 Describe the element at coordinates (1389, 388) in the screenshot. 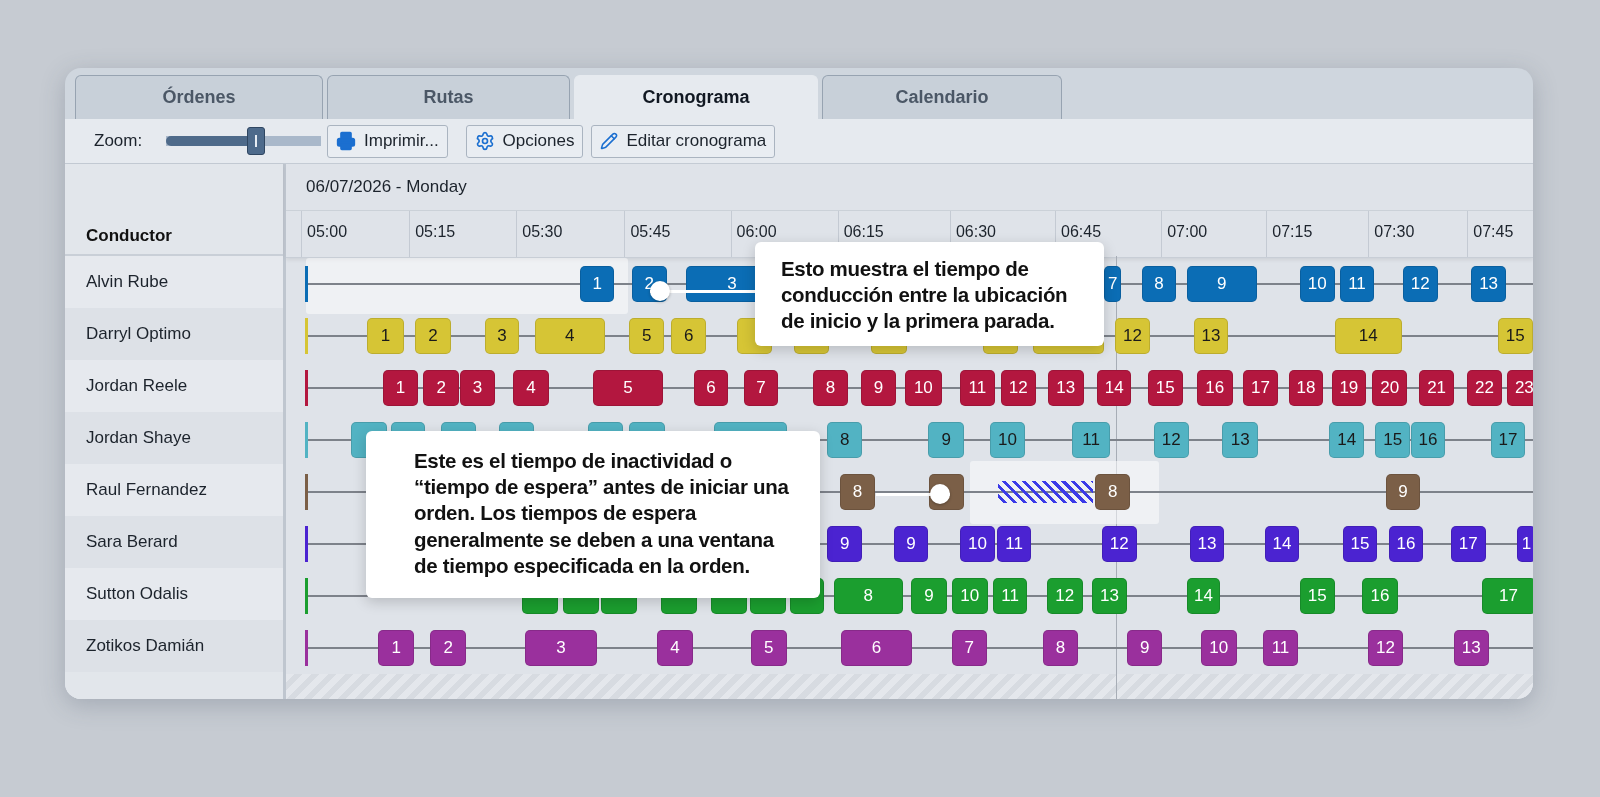

I see `stop-block: 20` at that location.